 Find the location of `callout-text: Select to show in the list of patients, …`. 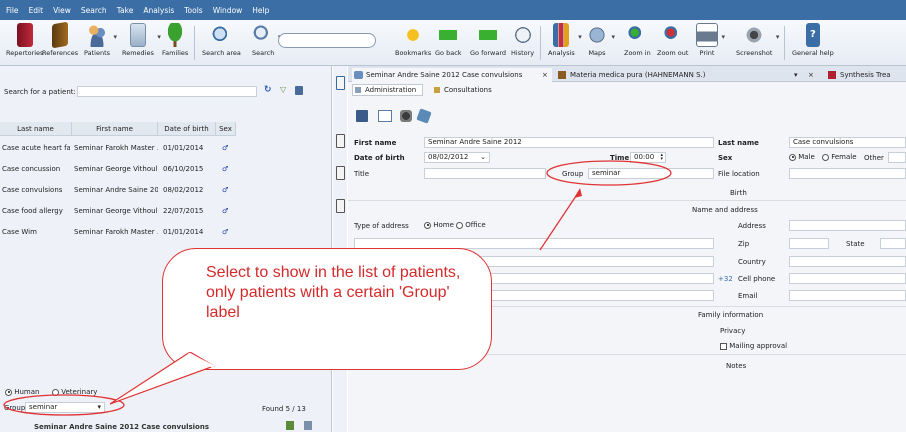

callout-text: Select to show in the list of patients, … is located at coordinates (333, 292).